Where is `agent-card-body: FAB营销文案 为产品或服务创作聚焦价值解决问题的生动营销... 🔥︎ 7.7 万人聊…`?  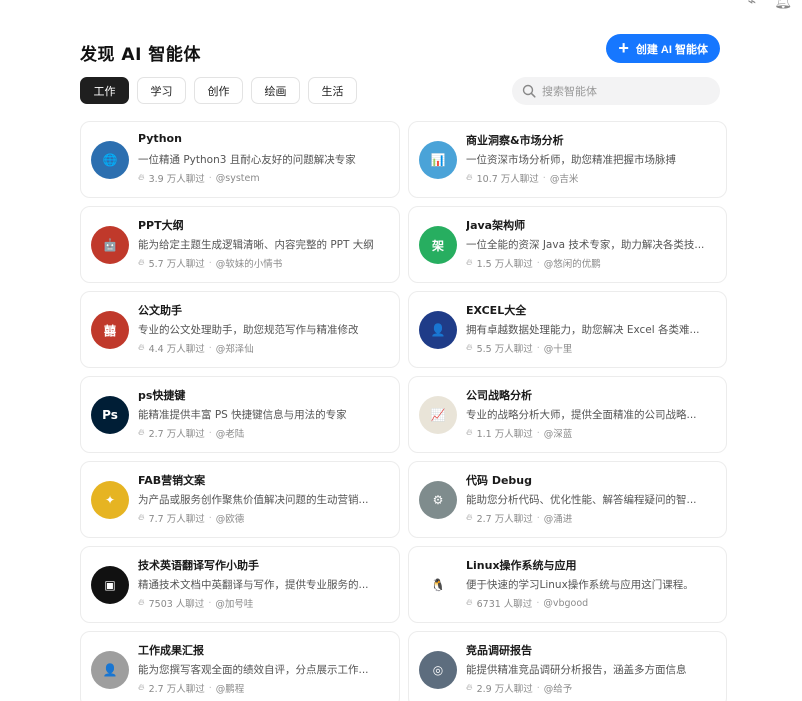
agent-card-body: FAB营销文案 为产品或服务创作聚焦价值解决问题的生动营销... 🔥︎ 7.7 万人聊… is located at coordinates (263, 498).